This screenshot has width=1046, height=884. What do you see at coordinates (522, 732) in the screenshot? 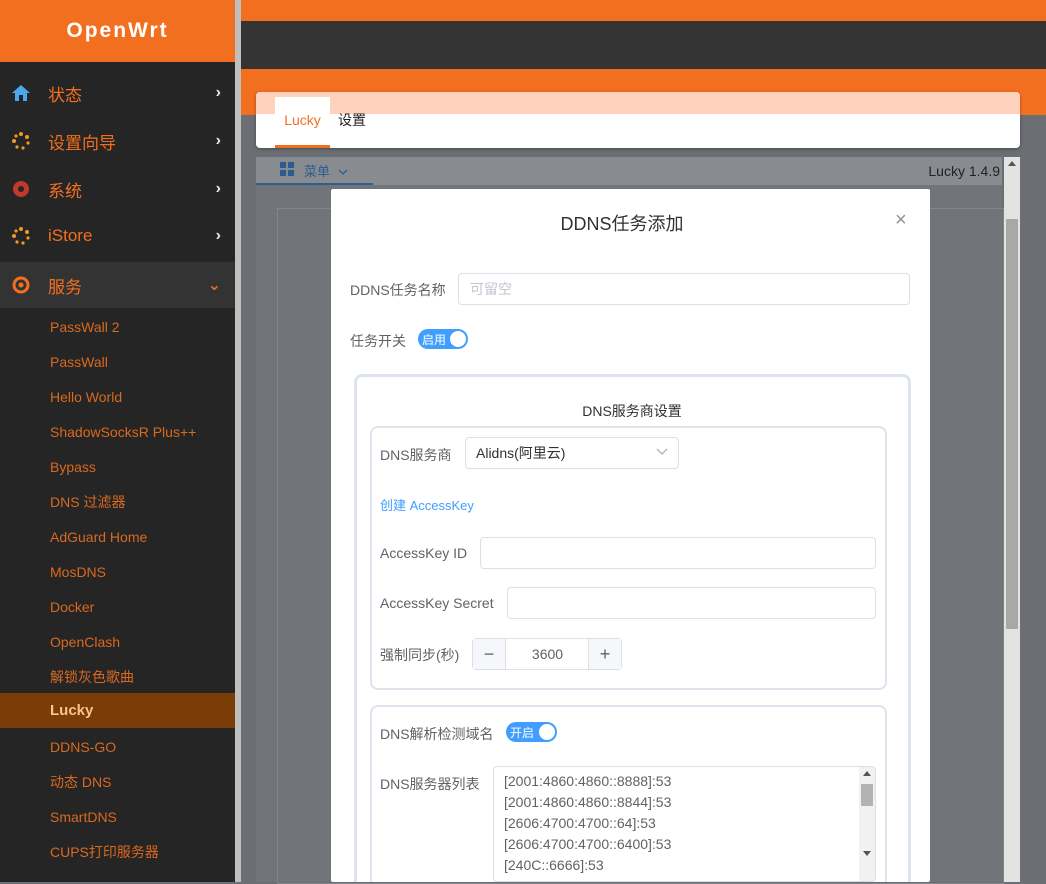
I see `dns-check-switch-text: 开启` at bounding box center [522, 732].